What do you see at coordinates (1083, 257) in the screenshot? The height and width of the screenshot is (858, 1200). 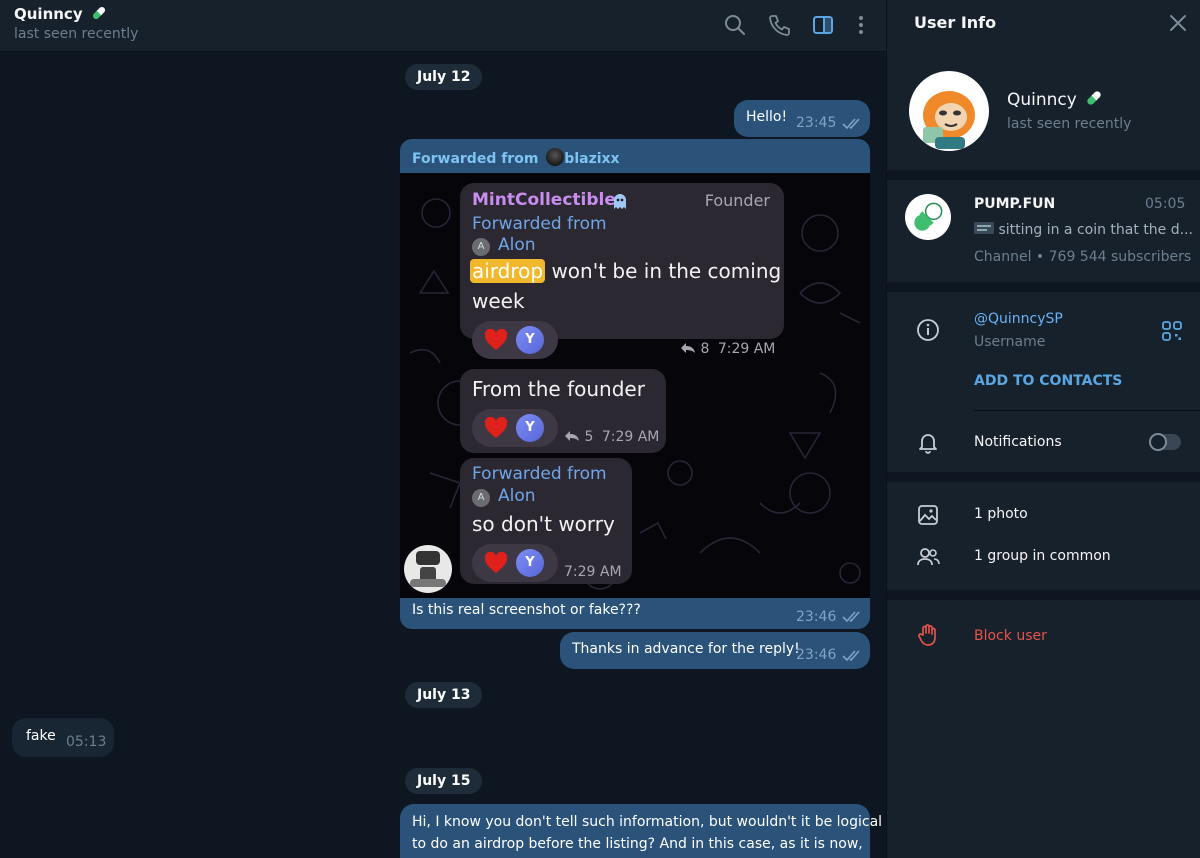 I see `channel-meta: Channel • 769 544 subscribers` at bounding box center [1083, 257].